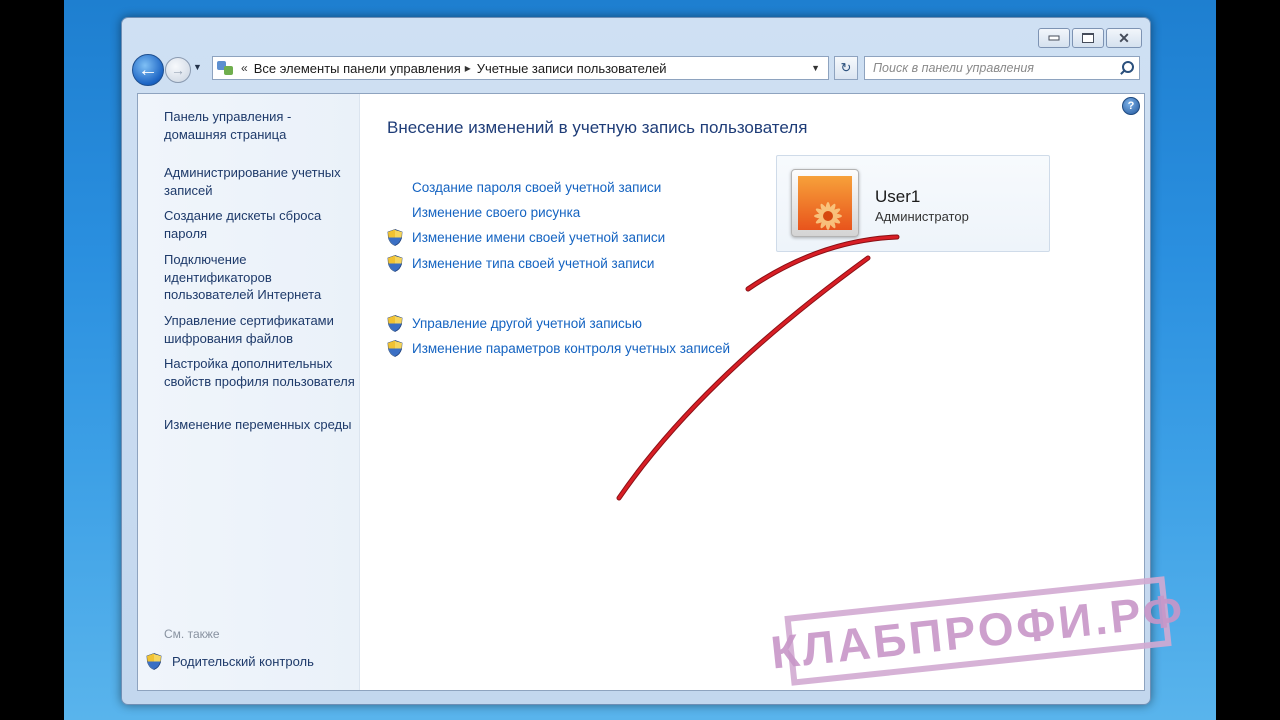  Describe the element at coordinates (260, 425) in the screenshot. I see `link-environment-variables: Изменение переменных среды` at that location.